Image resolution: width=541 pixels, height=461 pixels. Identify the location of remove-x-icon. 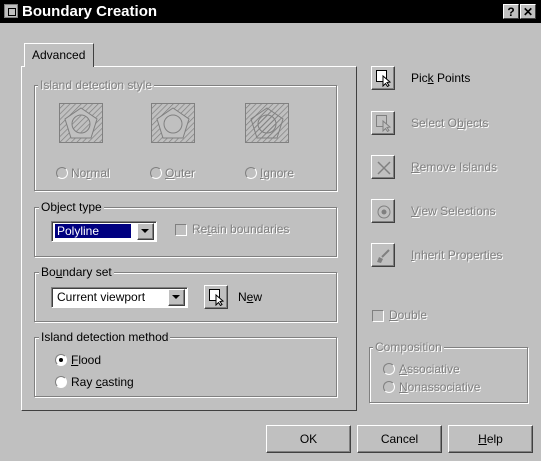
(384, 168).